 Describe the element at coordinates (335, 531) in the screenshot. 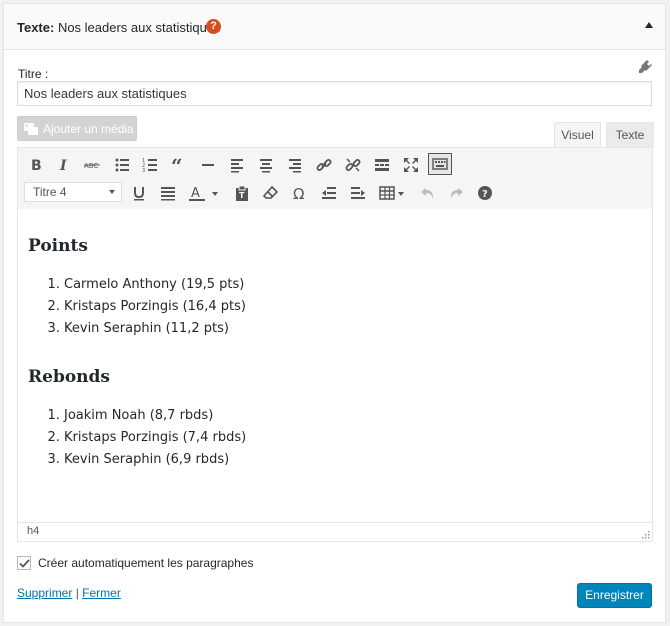

I see `editor-statusbar: h4` at that location.